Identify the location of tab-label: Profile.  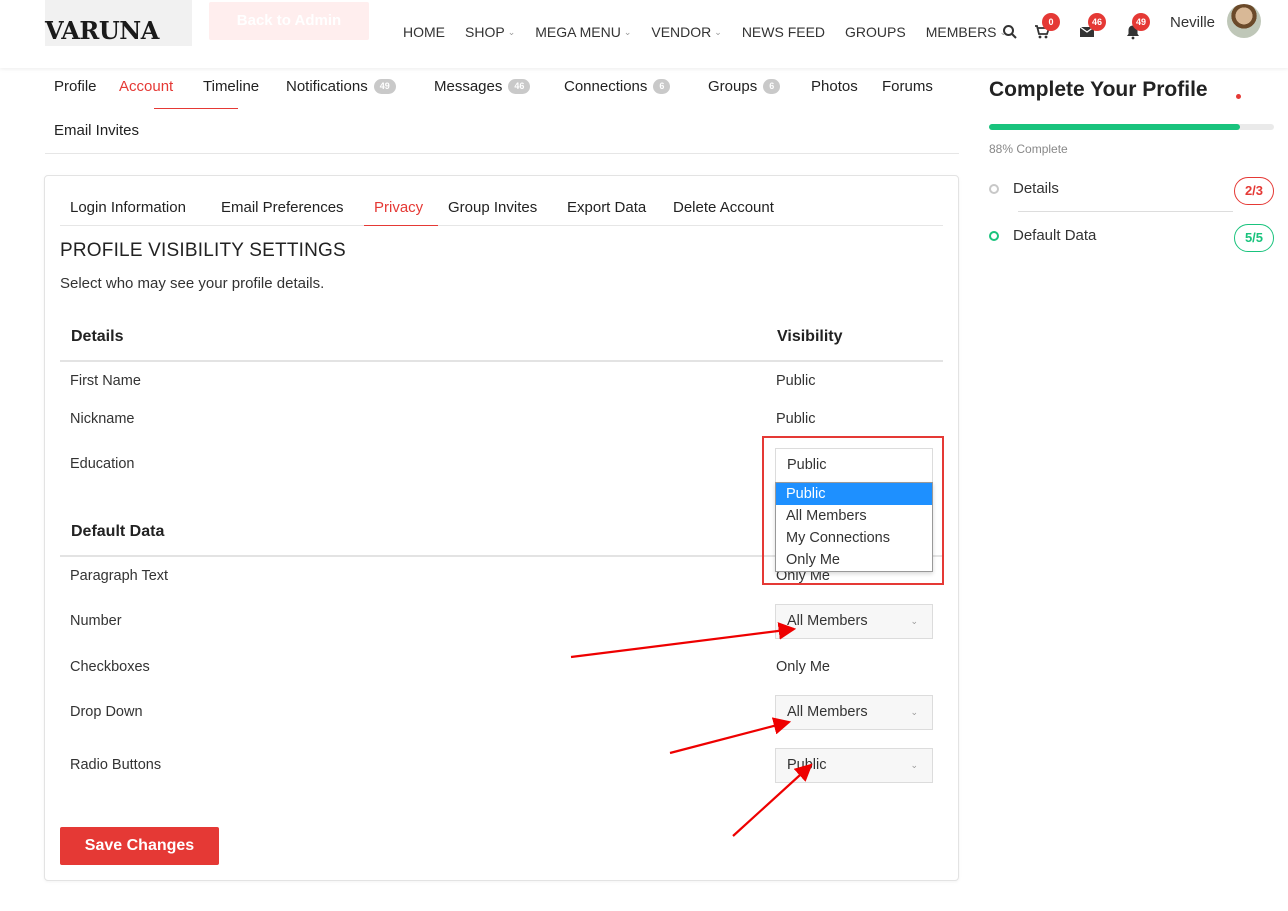
(75, 86).